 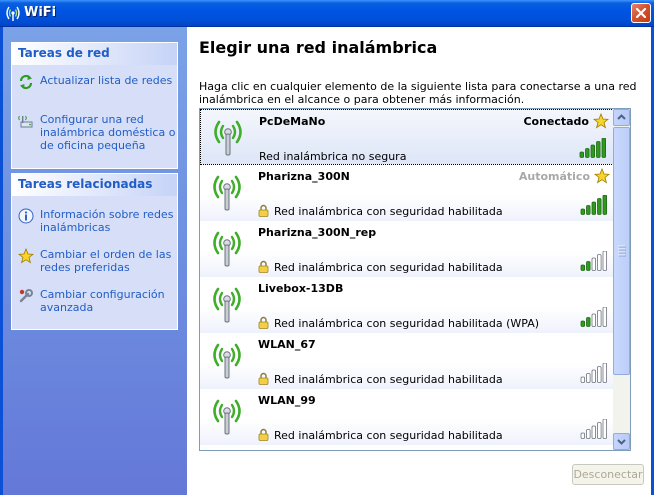 I want to click on network-connection-status: Automático, so click(x=554, y=176).